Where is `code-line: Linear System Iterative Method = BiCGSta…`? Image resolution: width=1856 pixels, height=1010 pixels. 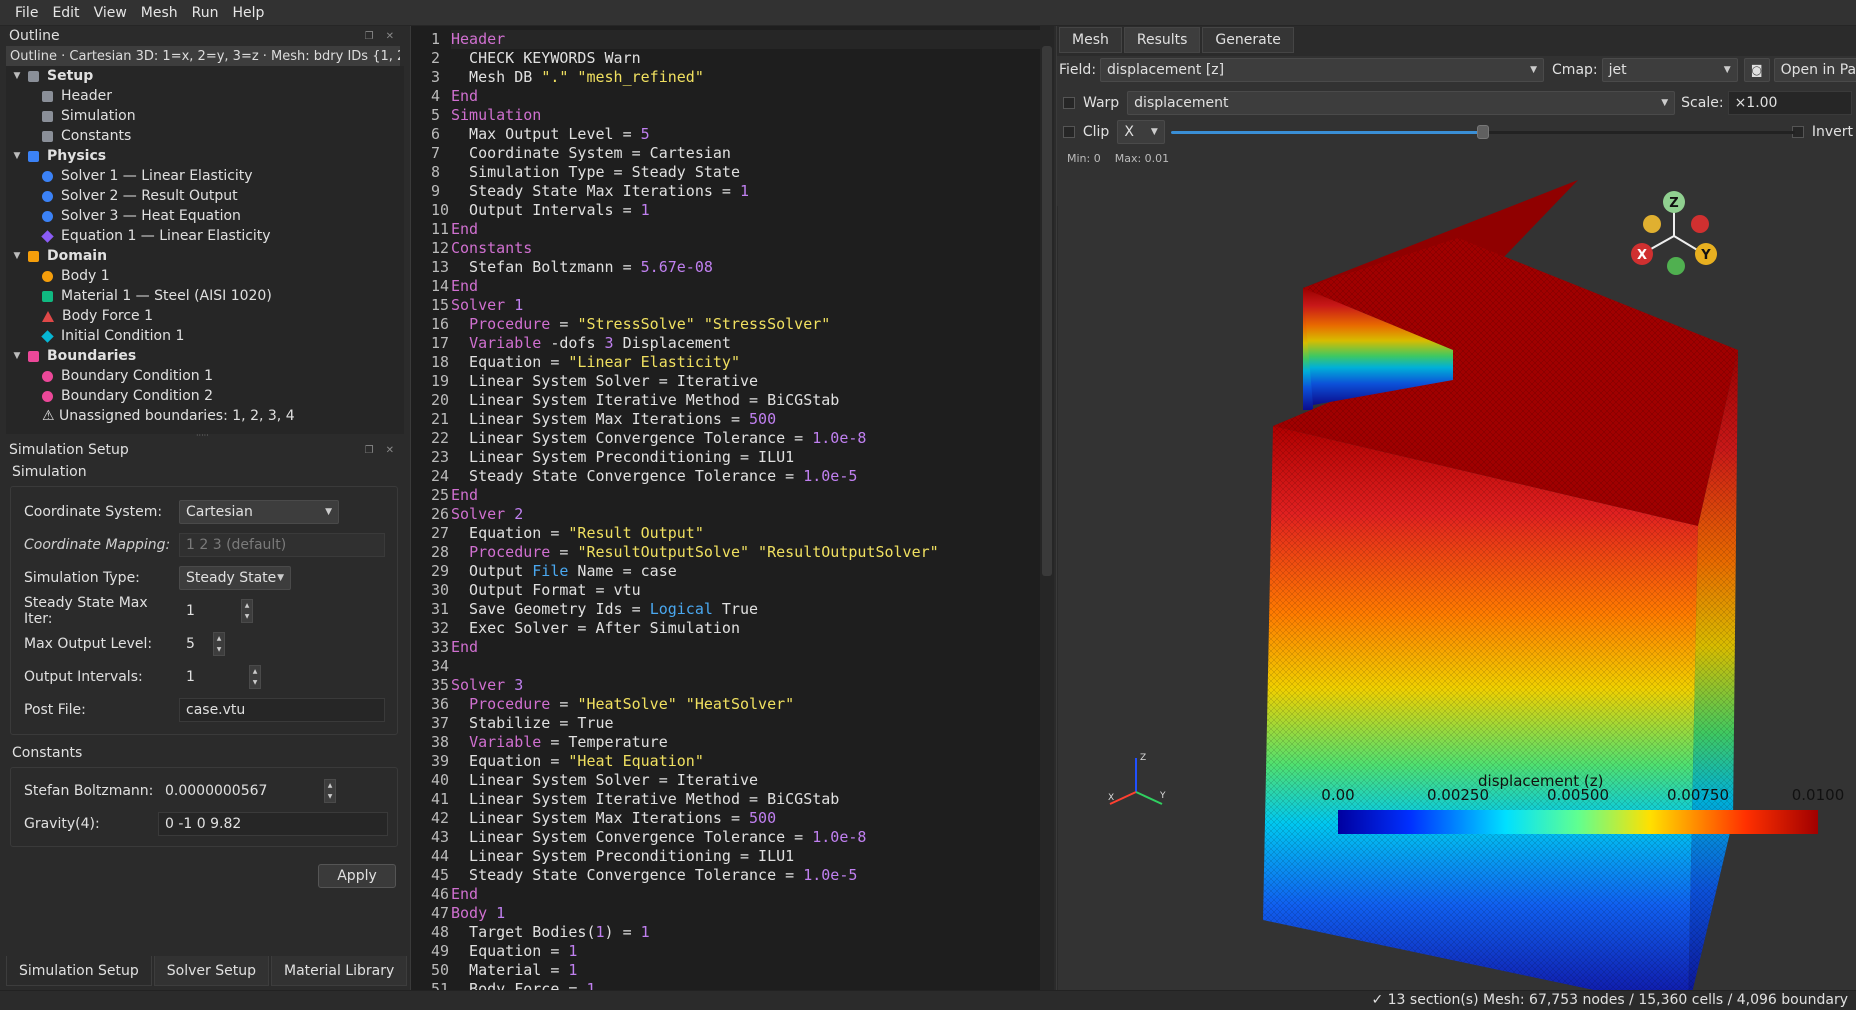 code-line: Linear System Iterative Method = BiCGSta… is located at coordinates (746, 799).